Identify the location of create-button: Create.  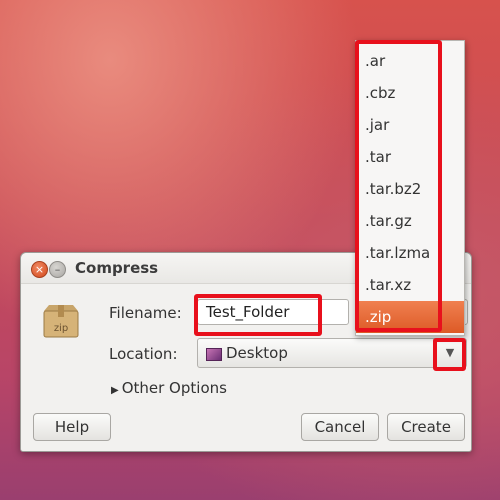
(426, 427).